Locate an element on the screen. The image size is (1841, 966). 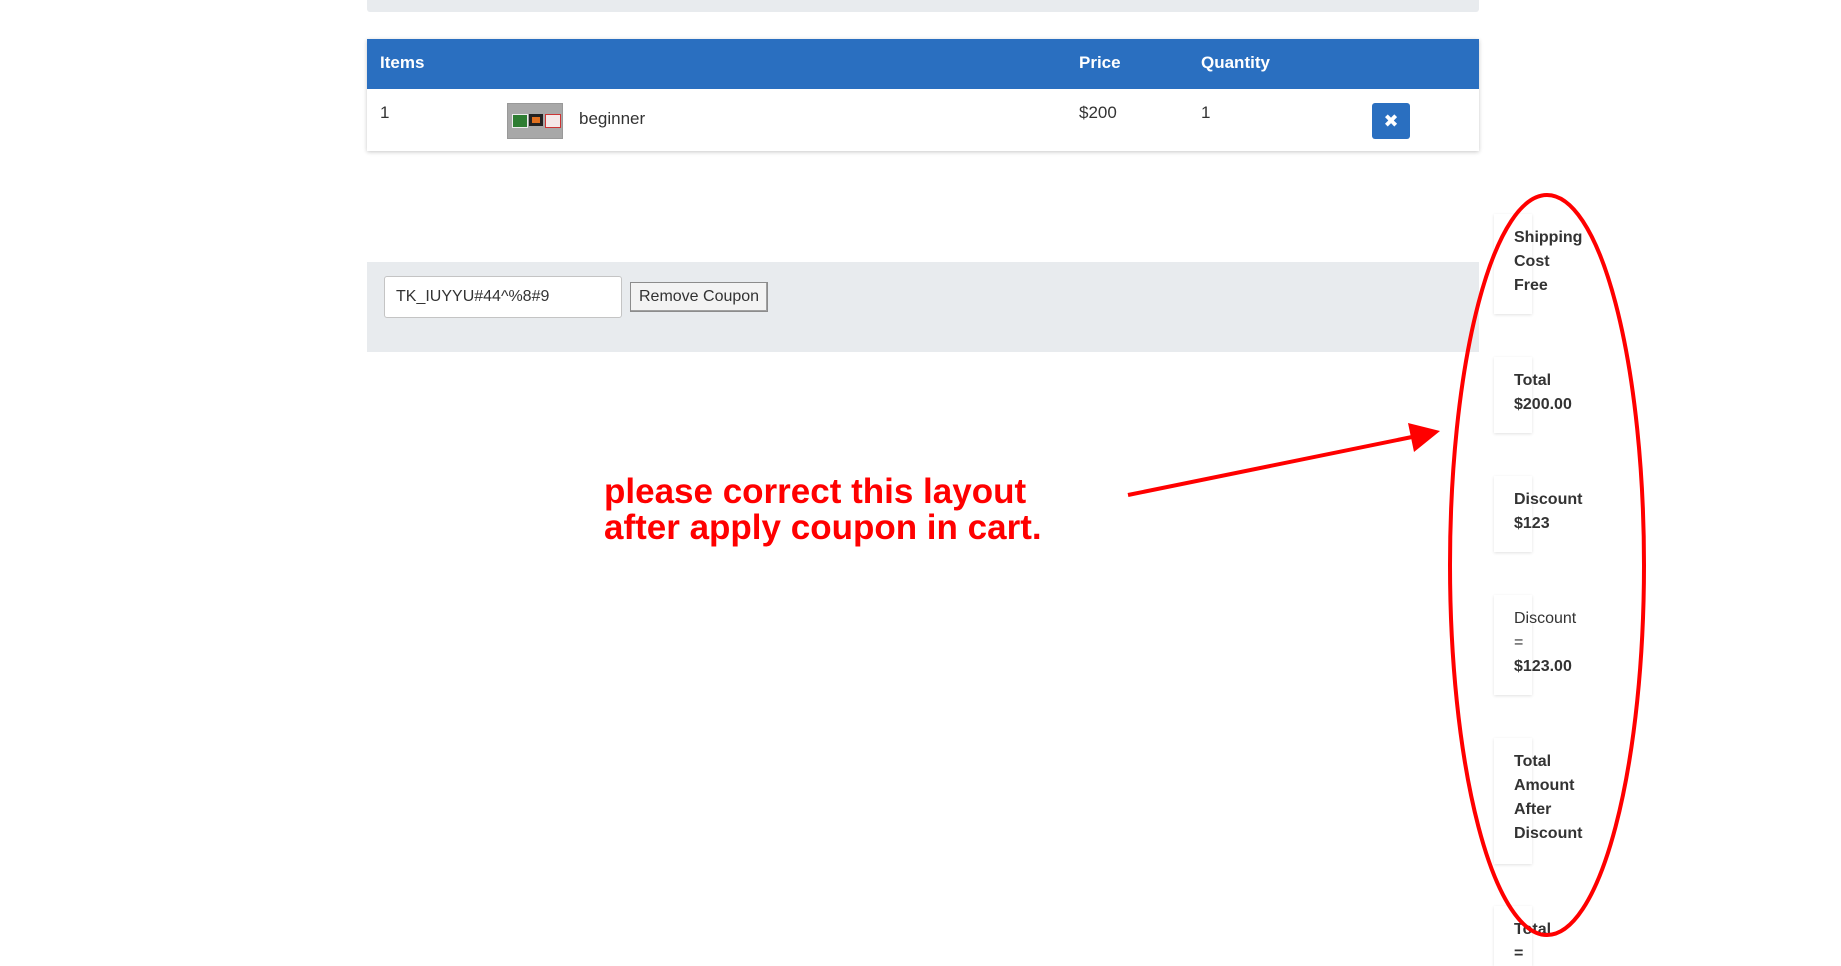
summary-amount-after-discount: Total Amount After Discount is located at coordinates (1548, 798).